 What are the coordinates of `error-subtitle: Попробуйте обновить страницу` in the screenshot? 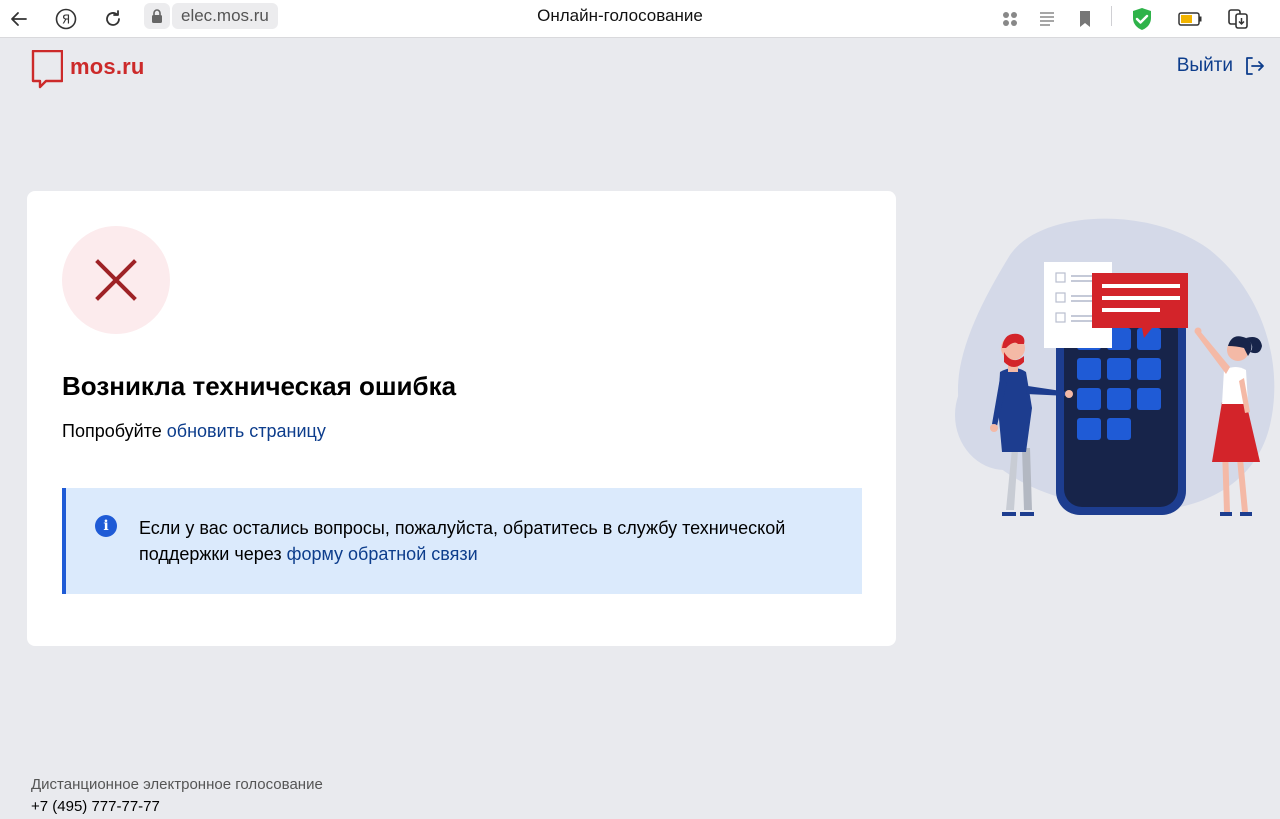 It's located at (194, 431).